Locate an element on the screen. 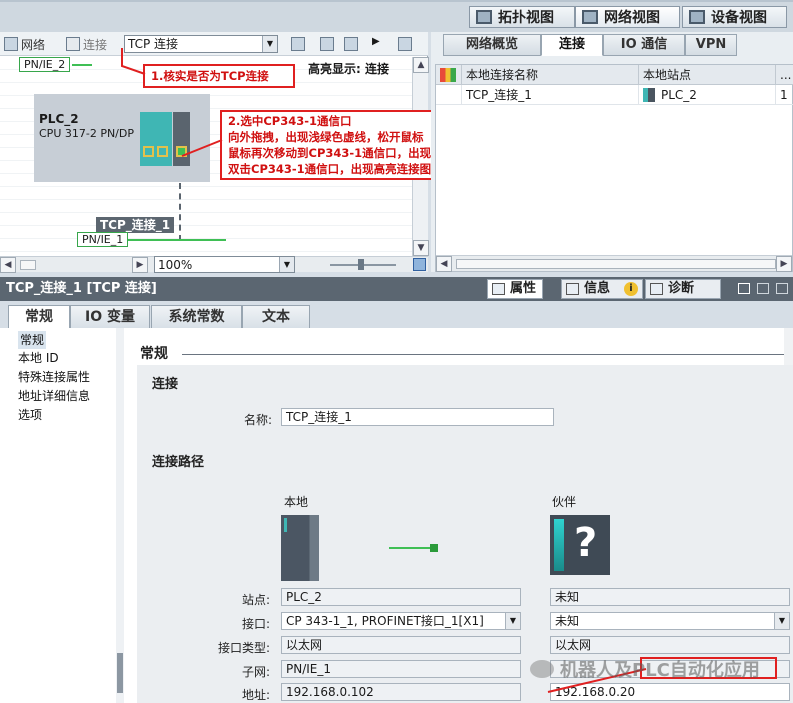  table-header-station: 本地站点 is located at coordinates (707, 75).